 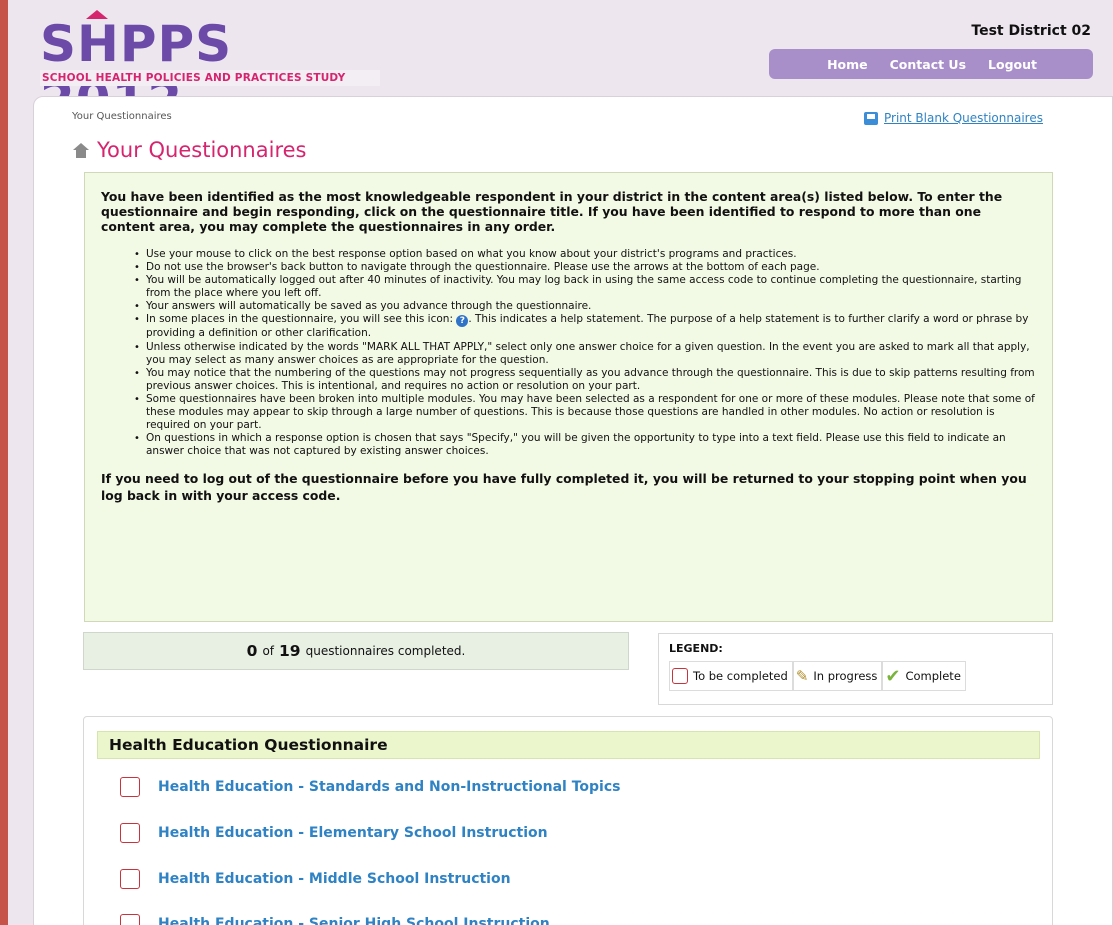 What do you see at coordinates (1031, 31) in the screenshot?
I see `district-name: Test District 02` at bounding box center [1031, 31].